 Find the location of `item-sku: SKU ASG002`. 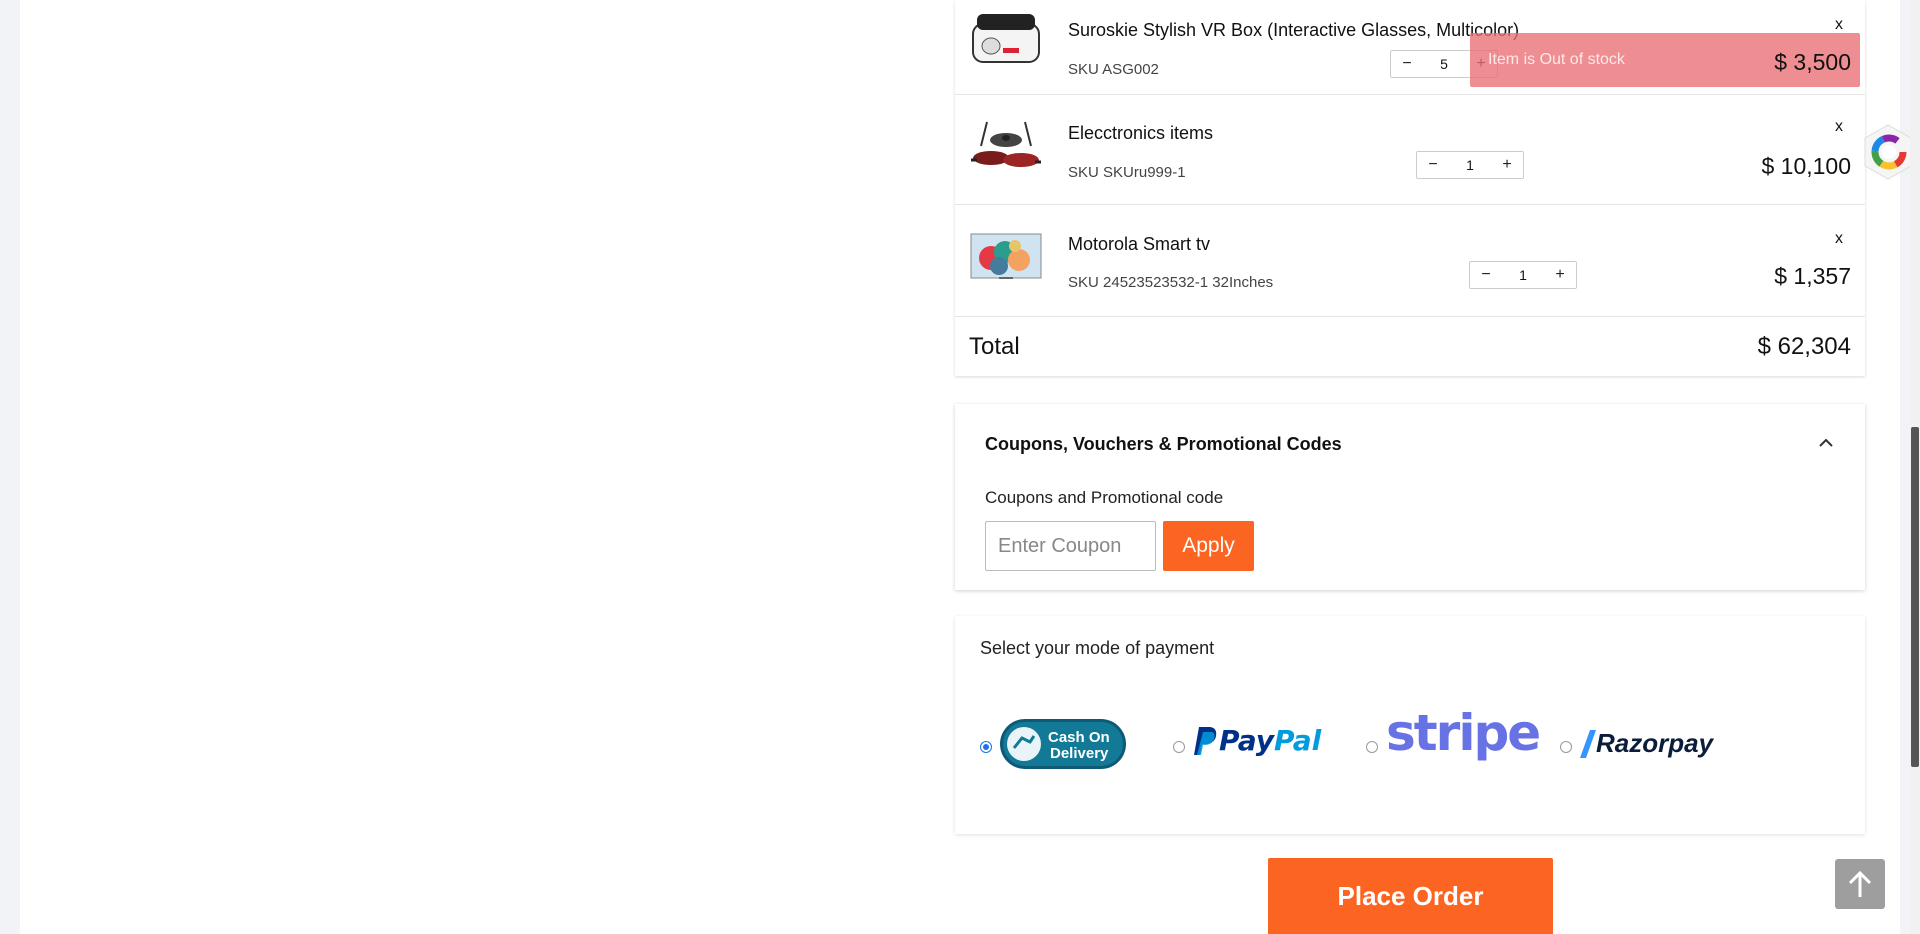

item-sku: SKU ASG002 is located at coordinates (1113, 69).